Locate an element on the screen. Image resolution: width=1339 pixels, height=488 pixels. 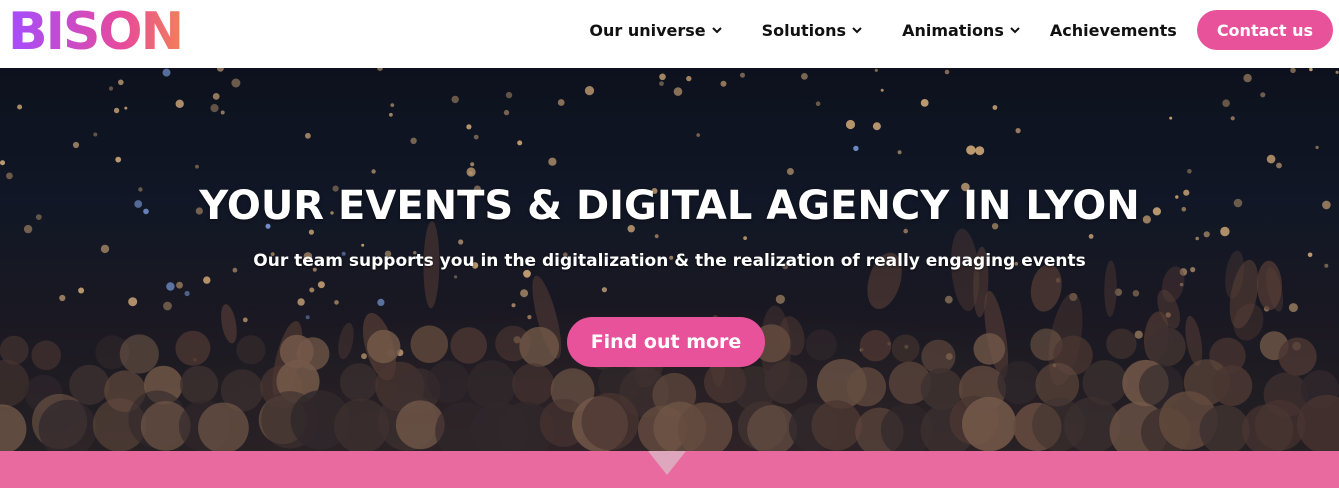
nav-item-label: Our universe is located at coordinates (647, 30).